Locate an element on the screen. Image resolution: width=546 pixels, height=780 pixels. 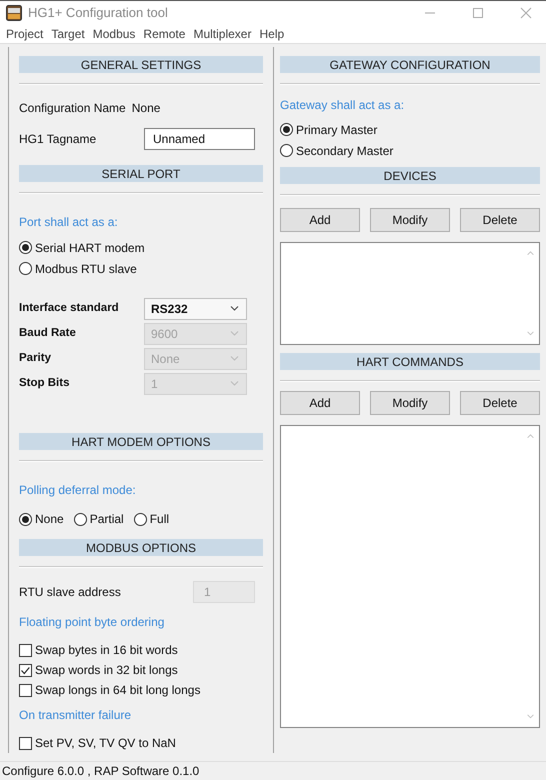
section-caption: Floating point byte ordering is located at coordinates (92, 622).